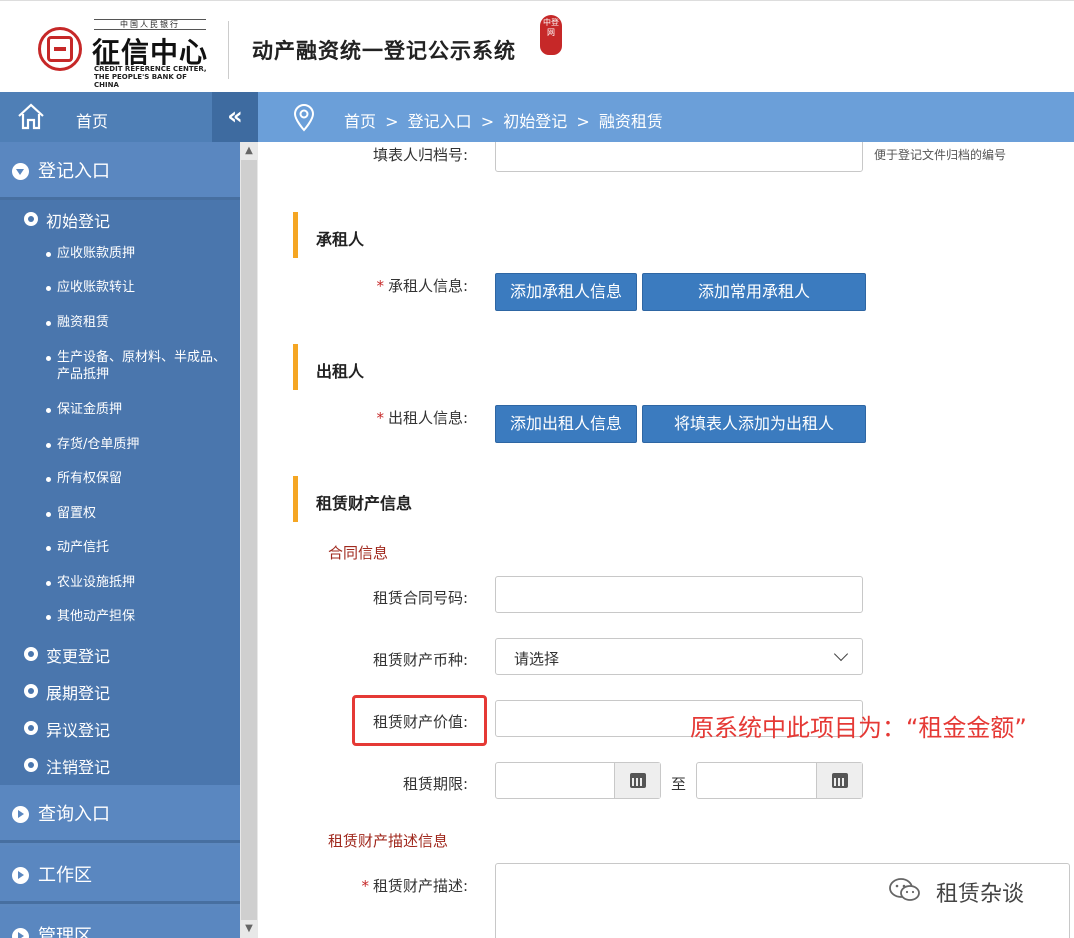 Image resolution: width=1074 pixels, height=938 pixels. I want to click on sidebar-section-admin: 管理区, so click(120, 922).